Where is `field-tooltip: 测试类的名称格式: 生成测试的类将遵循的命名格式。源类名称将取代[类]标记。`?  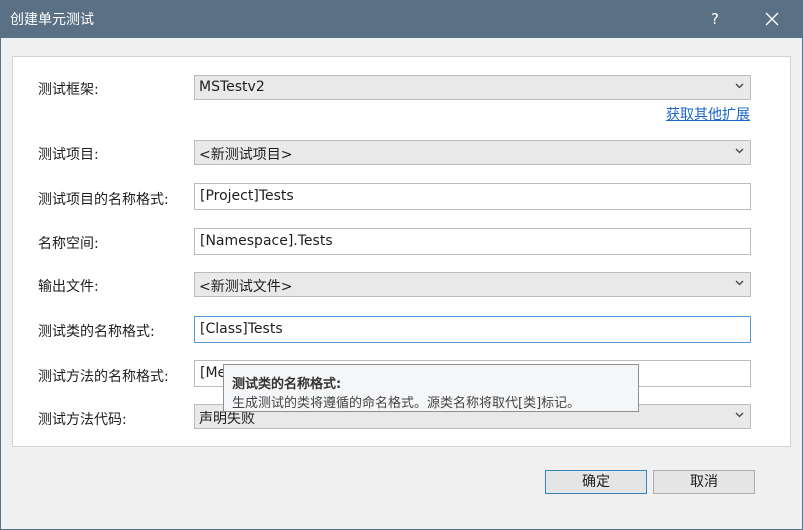
field-tooltip: 测试类的名称格式: 生成测试的类将遵循的命名格式。源类名称将取代[类]标记。 is located at coordinates (431, 388).